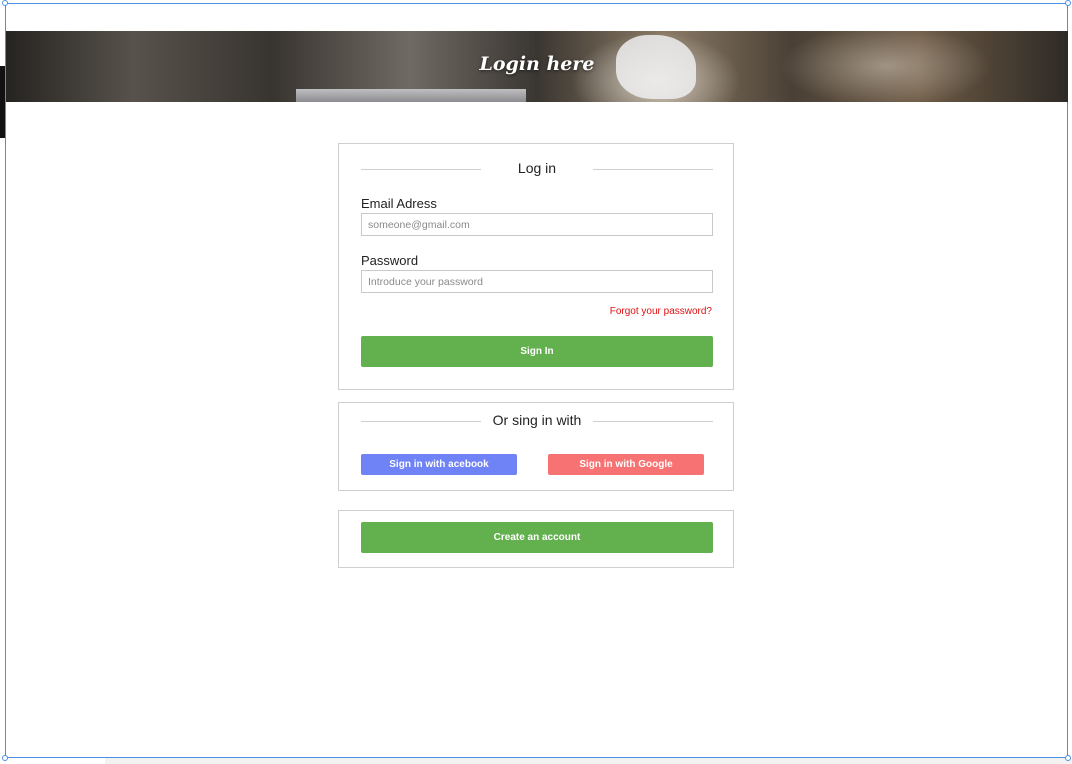 The width and height of the screenshot is (1072, 764). Describe the element at coordinates (390, 260) in the screenshot. I see `password-label: Password` at that location.